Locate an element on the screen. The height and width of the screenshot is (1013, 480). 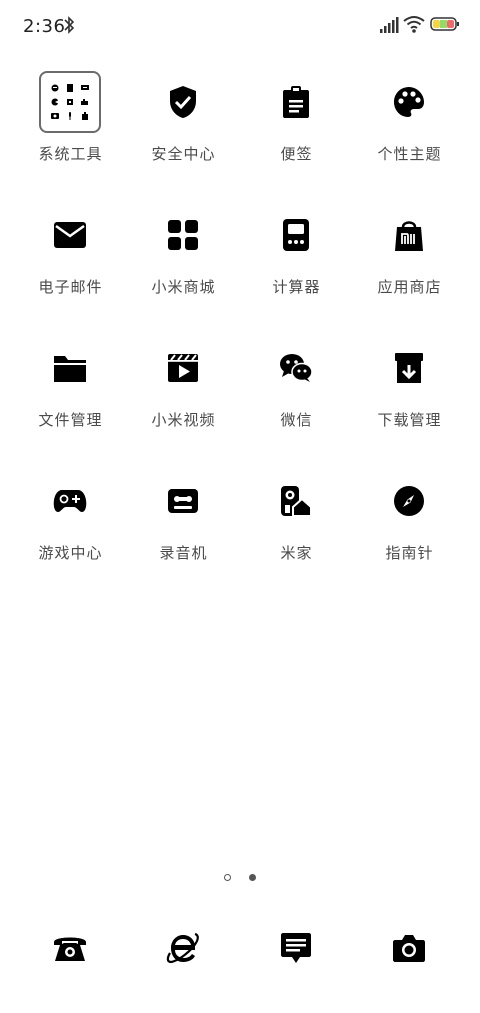
dock-messages is located at coordinates (296, 950).